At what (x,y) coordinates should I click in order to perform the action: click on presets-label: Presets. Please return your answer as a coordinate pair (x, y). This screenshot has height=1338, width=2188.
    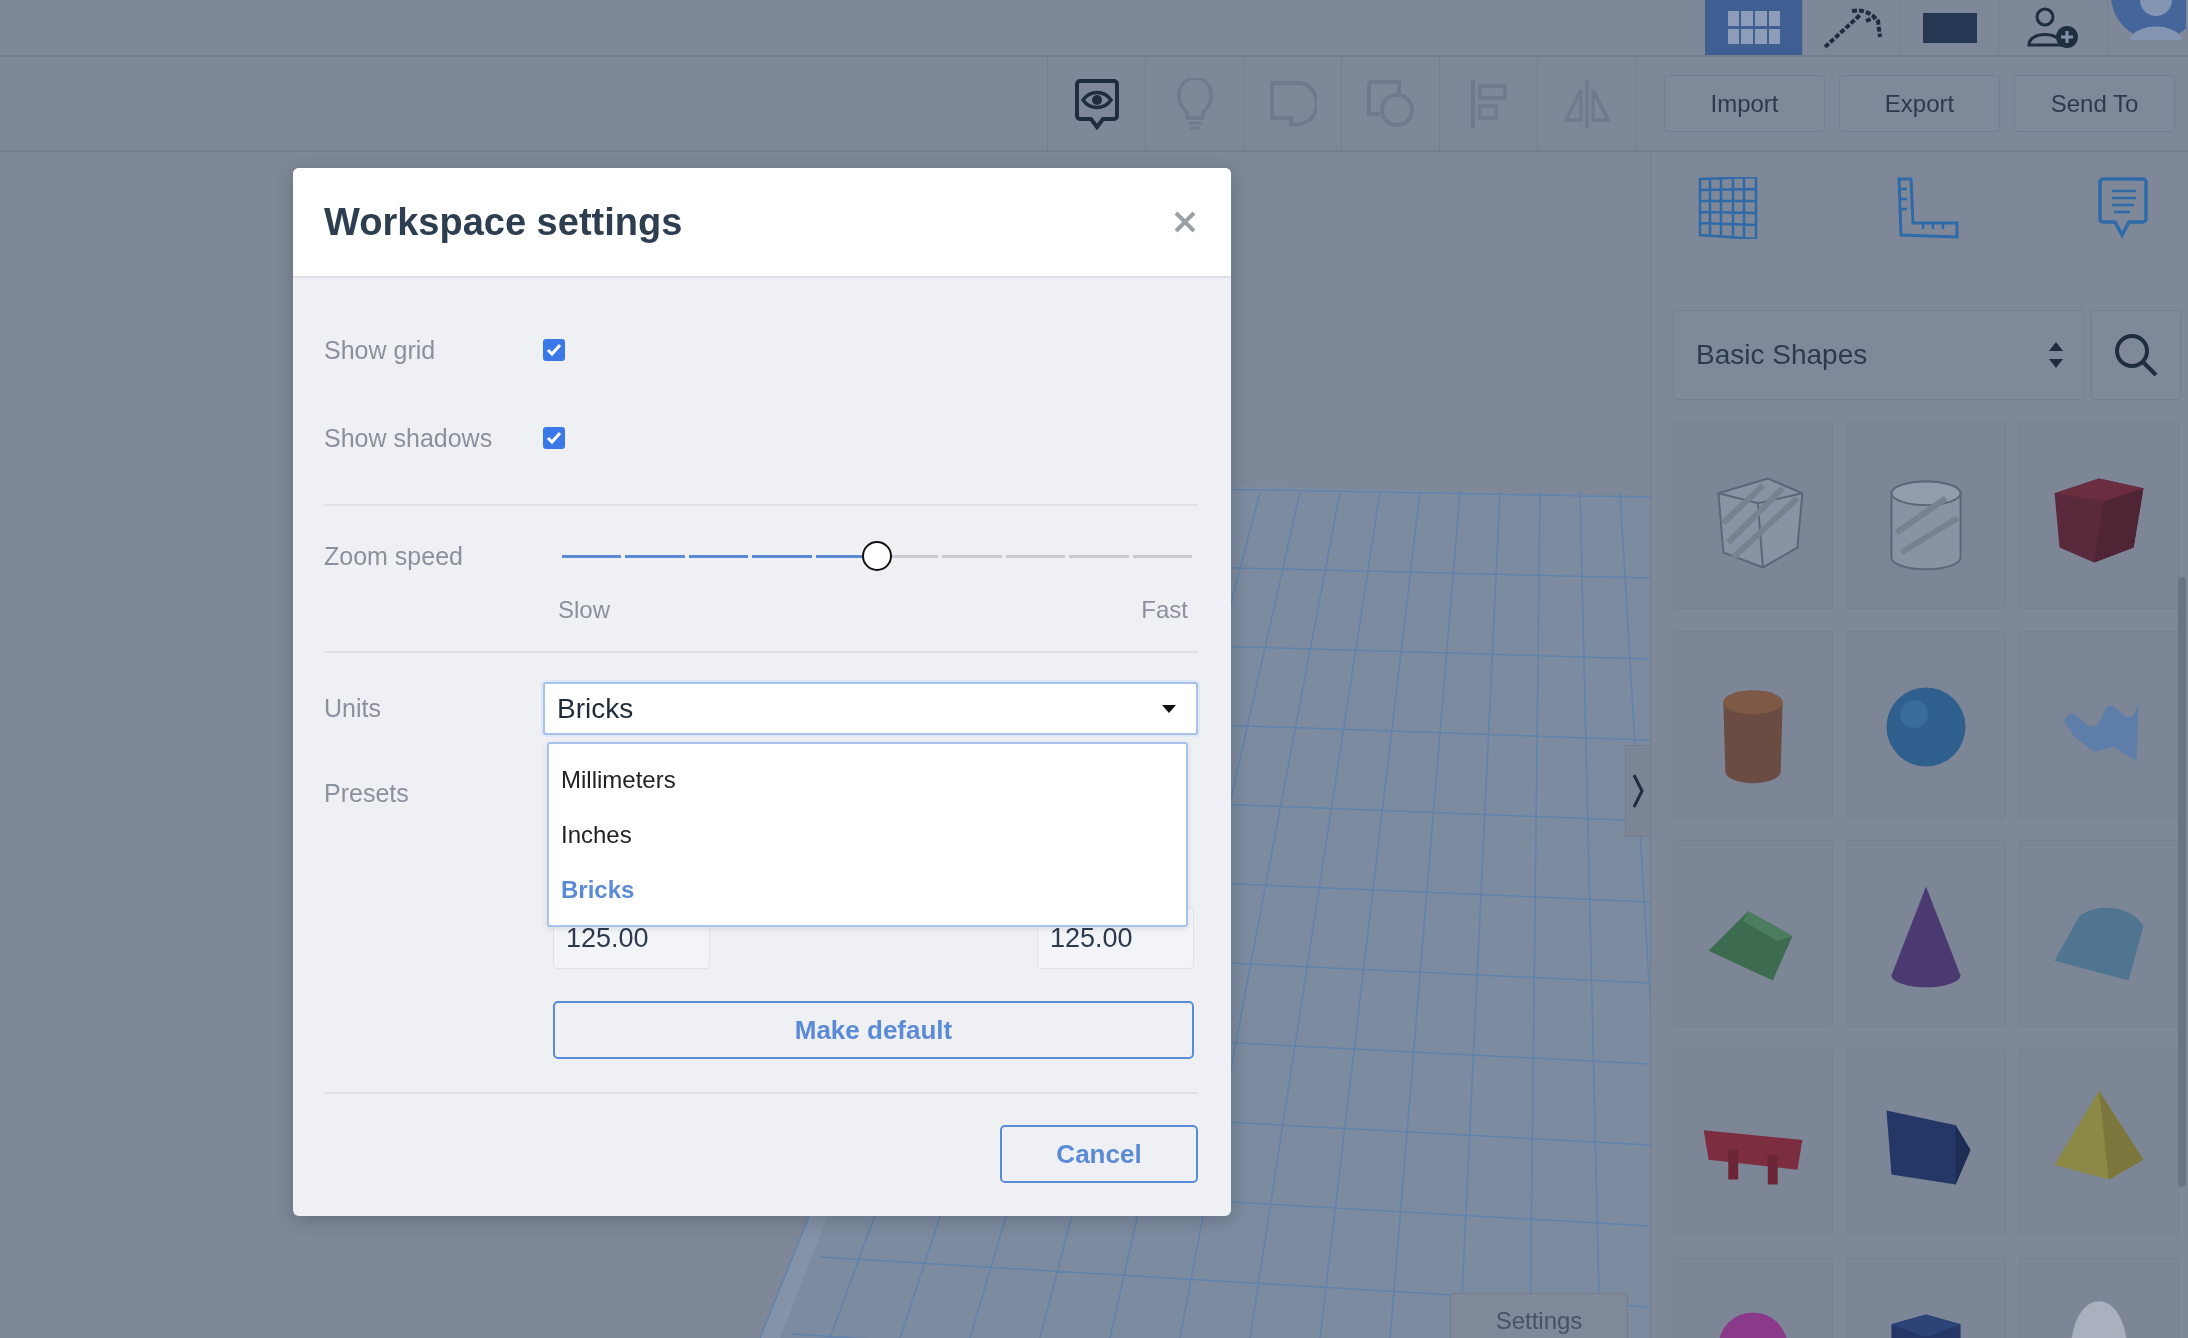
    Looking at the image, I should click on (367, 793).